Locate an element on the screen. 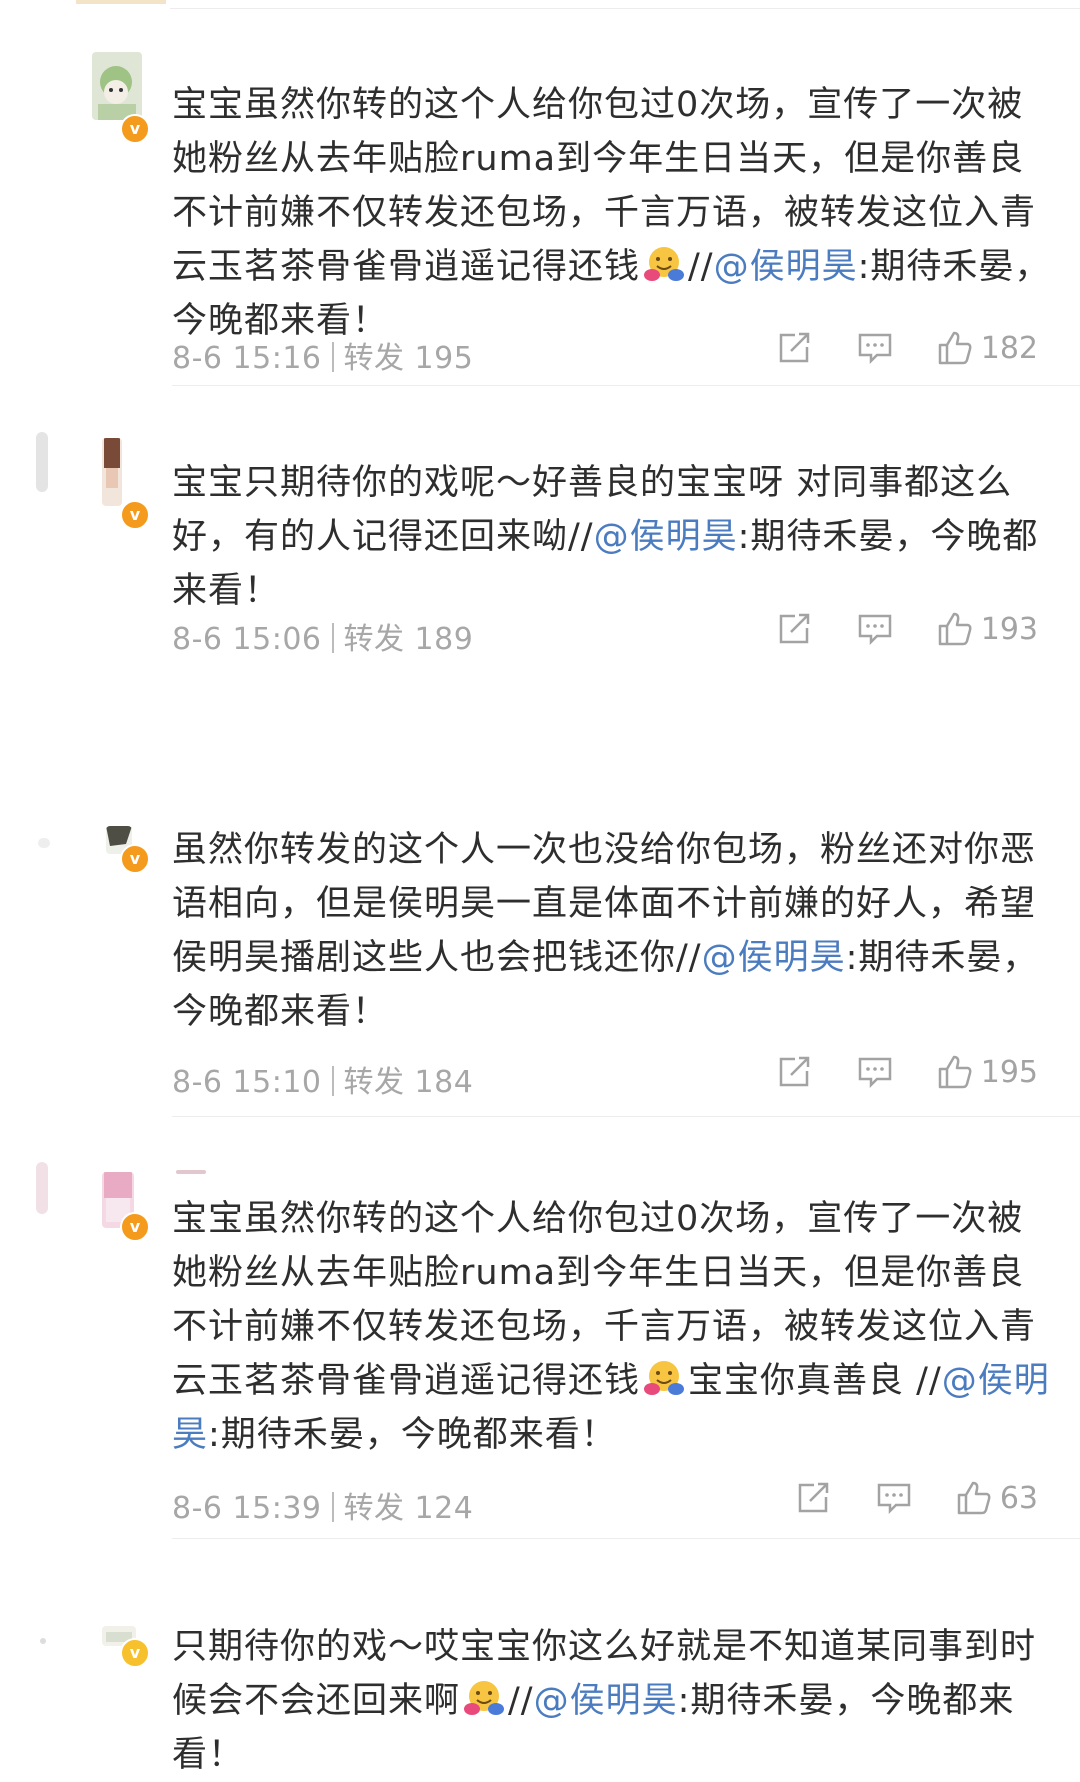 The width and height of the screenshot is (1080, 1782). top-divider is located at coordinates (625, 8).